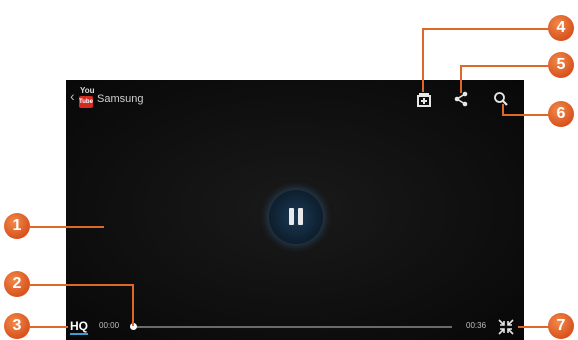  Describe the element at coordinates (295, 99) in the screenshot. I see `player-top-bar: ‹ You Tube Samsung` at that location.